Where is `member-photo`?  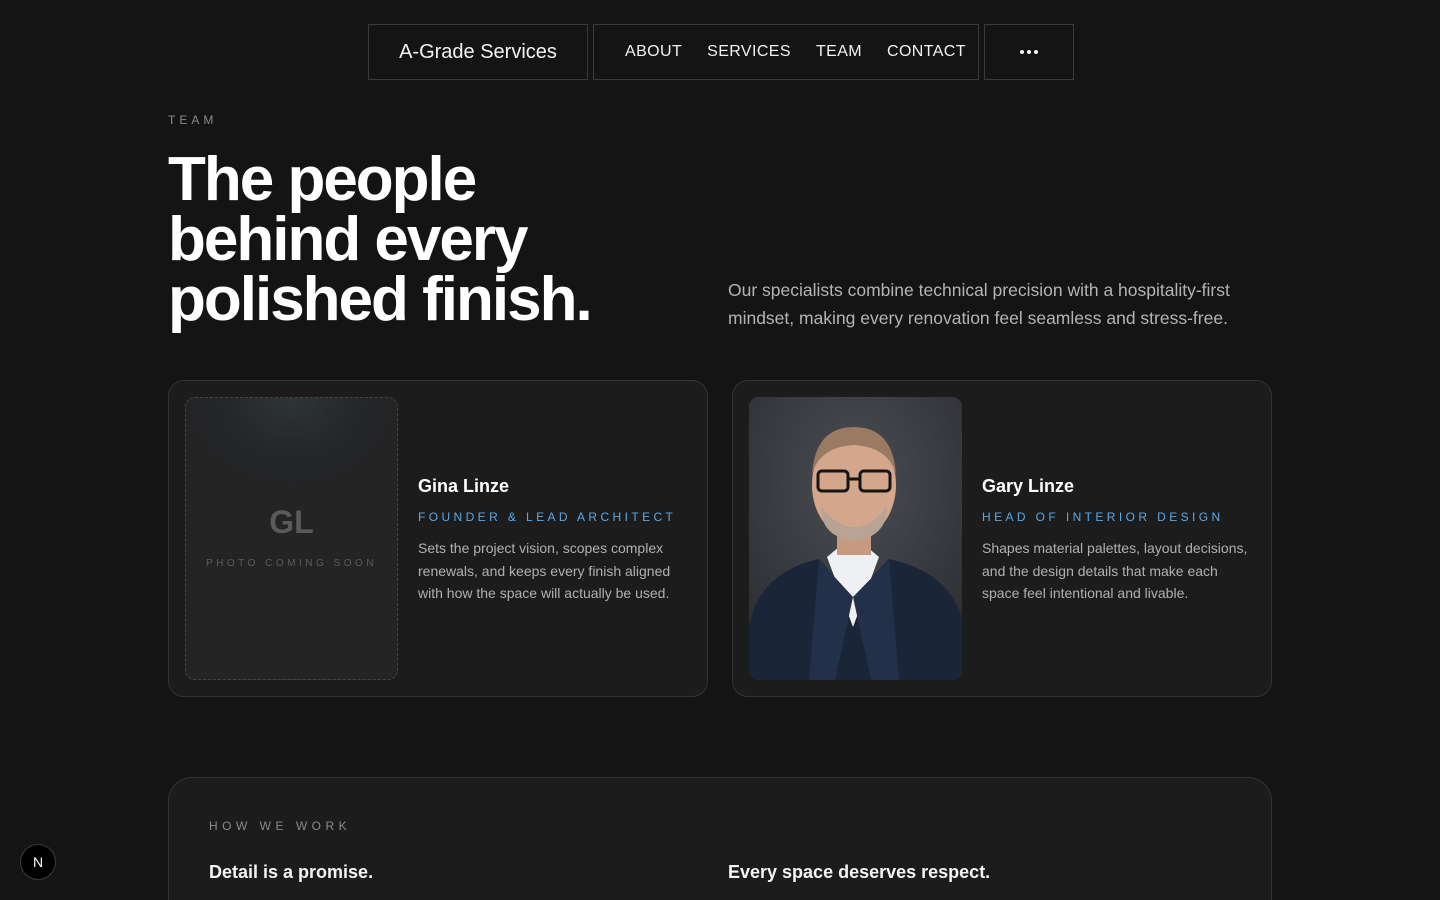
member-photo is located at coordinates (855, 538).